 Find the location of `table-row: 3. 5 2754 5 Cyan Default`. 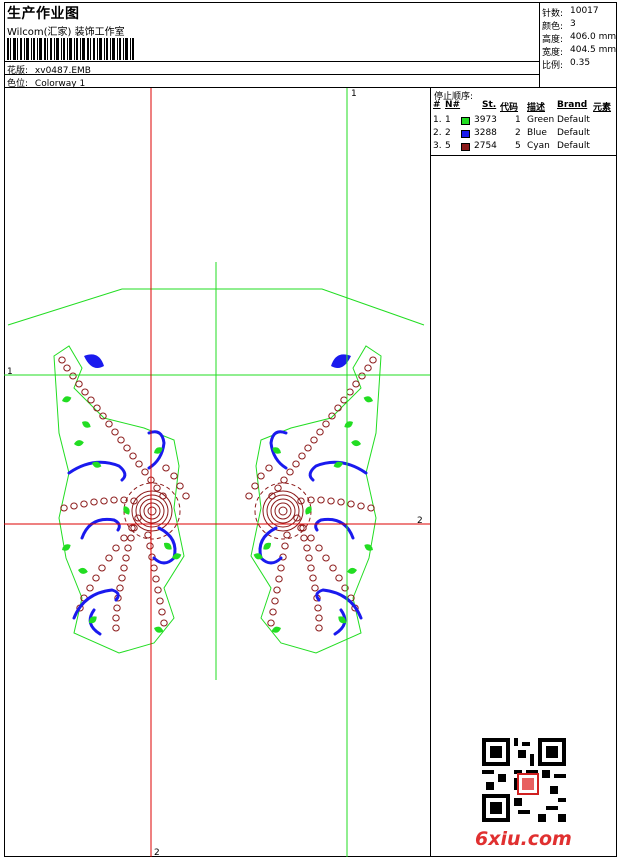

table-row: 3. 5 2754 5 Cyan Default is located at coordinates (524, 147).